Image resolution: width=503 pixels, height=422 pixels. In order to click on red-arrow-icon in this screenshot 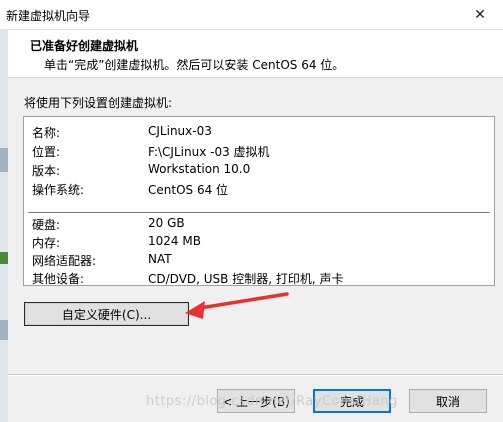, I will do `click(237, 305)`.